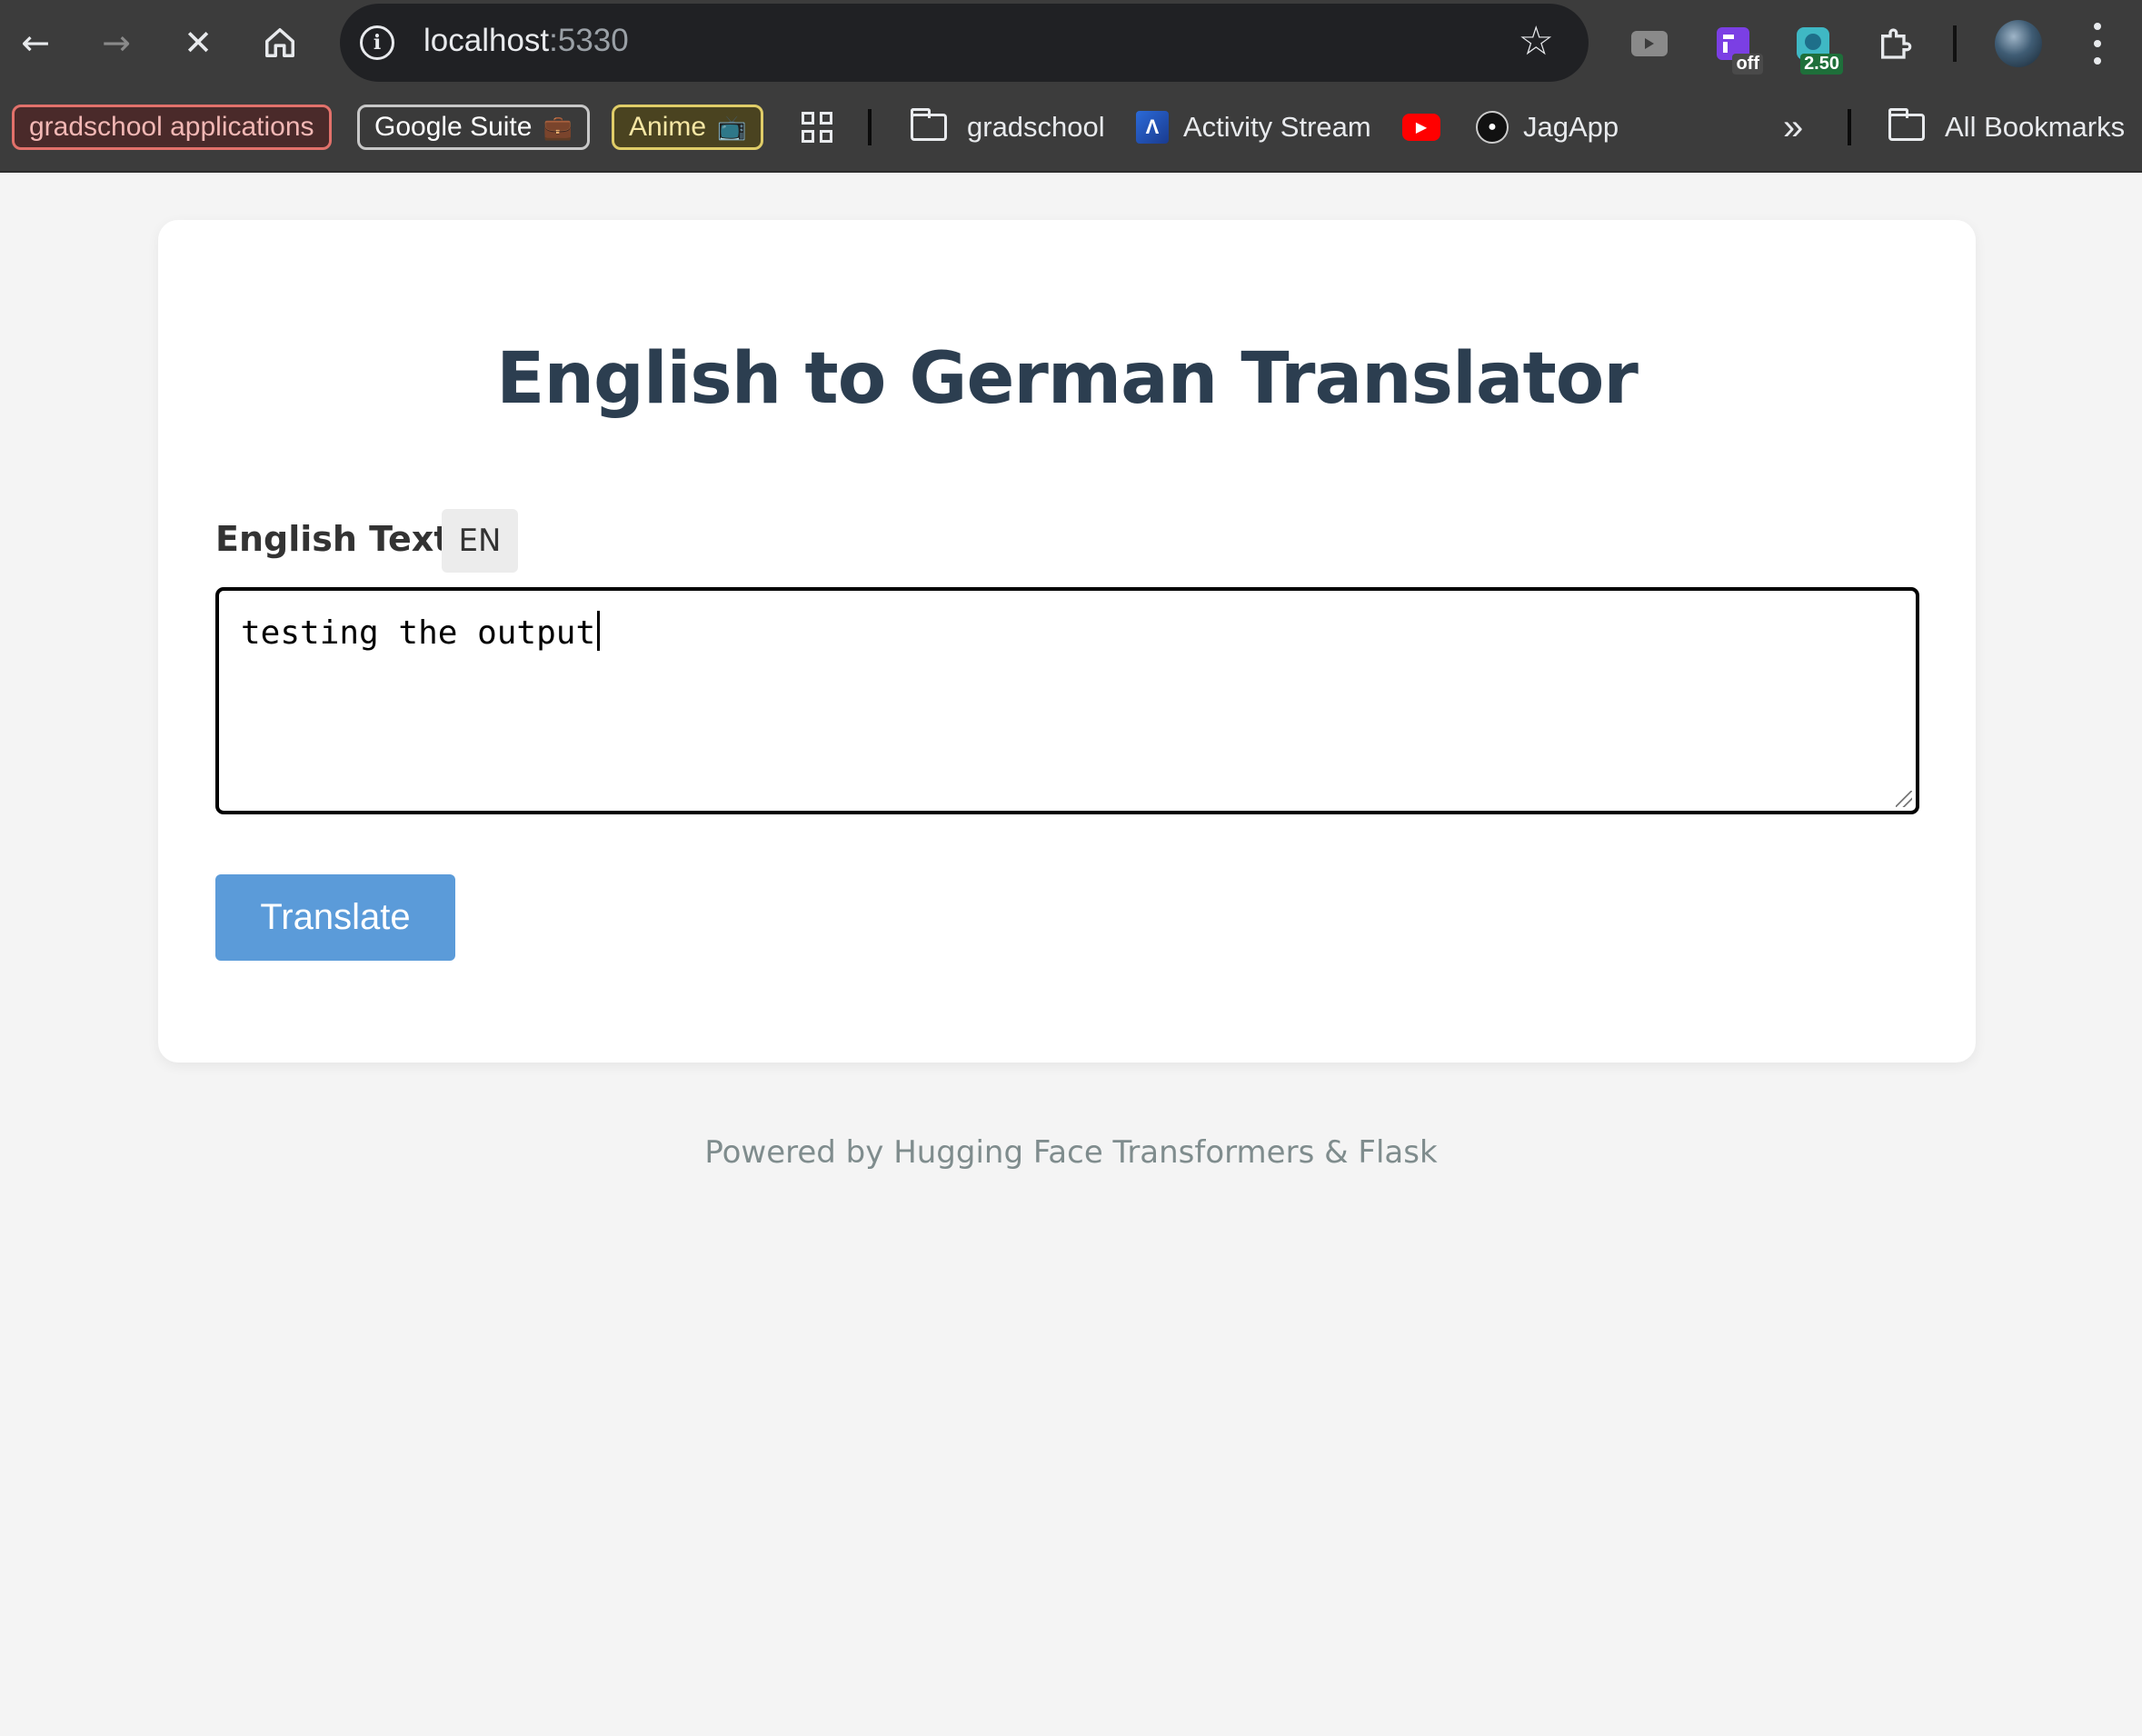  Describe the element at coordinates (2035, 127) in the screenshot. I see `all-bookmarks-label: All Bookmarks` at that location.